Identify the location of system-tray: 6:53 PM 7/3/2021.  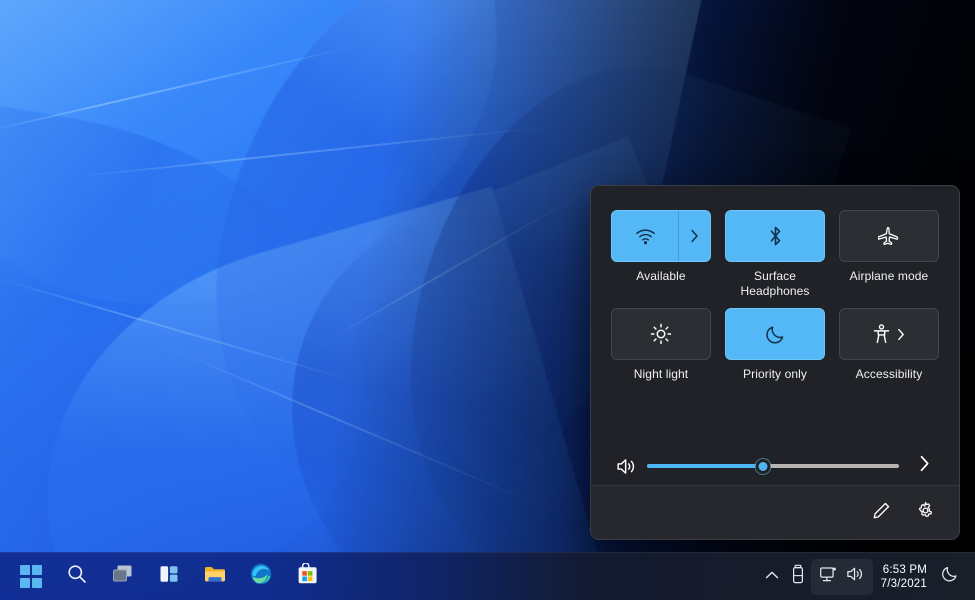
(867, 576).